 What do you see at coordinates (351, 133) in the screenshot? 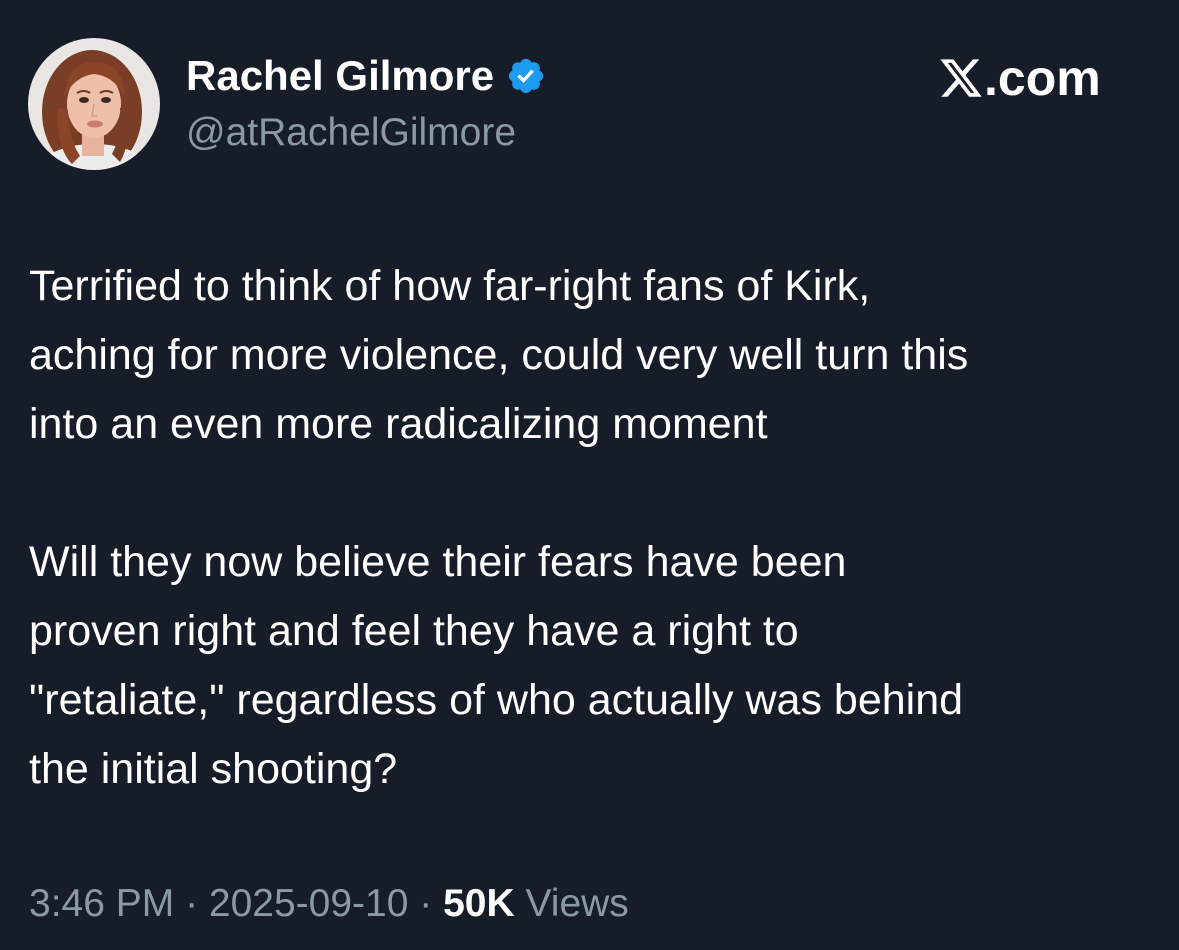
I see `author-handle: @atRachelGilmore` at bounding box center [351, 133].